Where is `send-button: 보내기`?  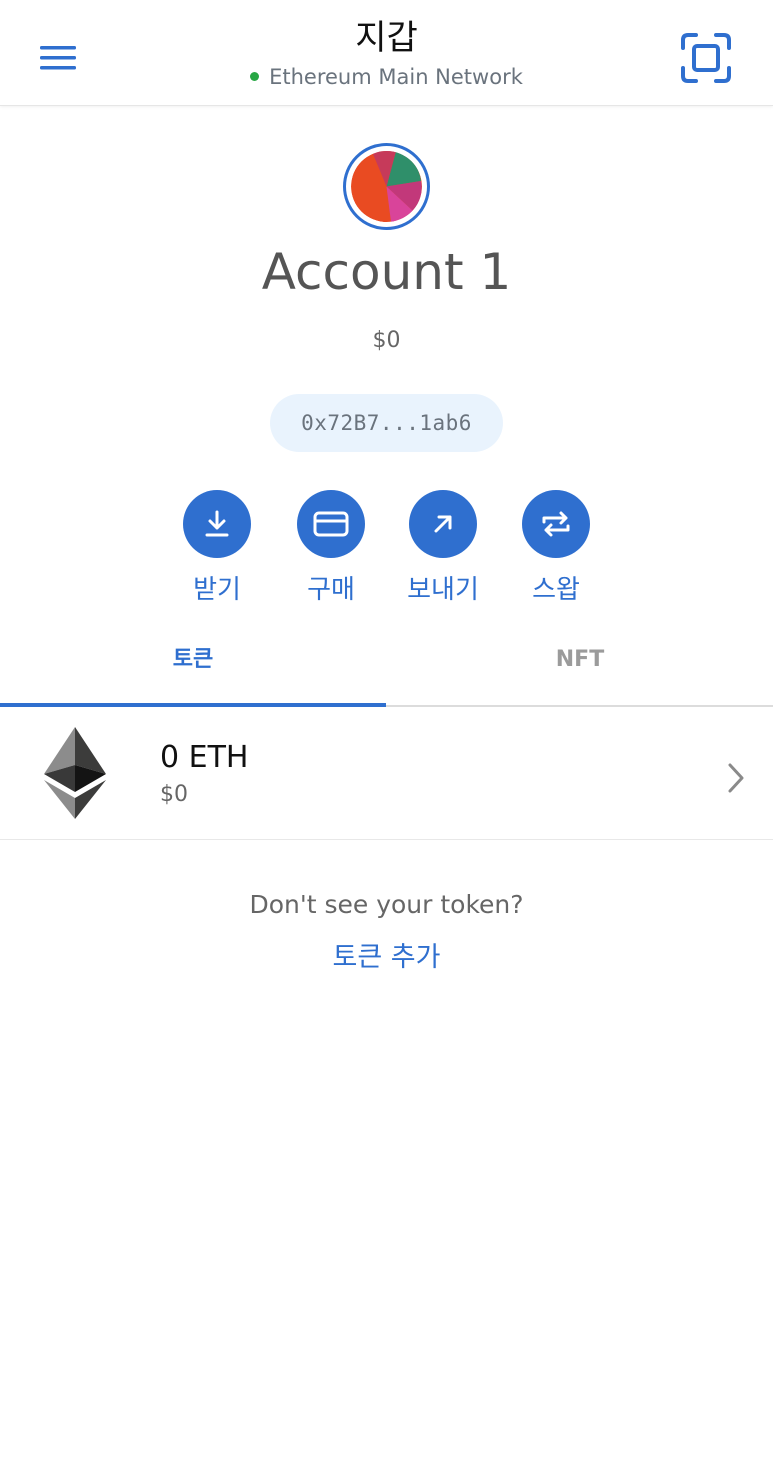
send-button: 보내기 is located at coordinates (443, 548).